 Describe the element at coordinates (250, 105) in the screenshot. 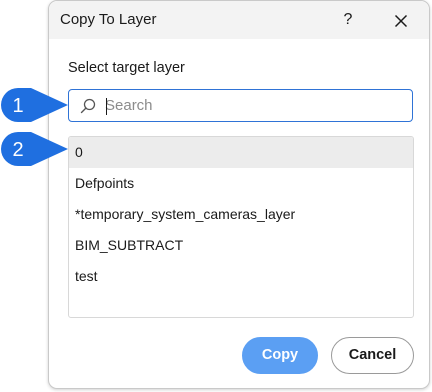

I see `search-input` at that location.